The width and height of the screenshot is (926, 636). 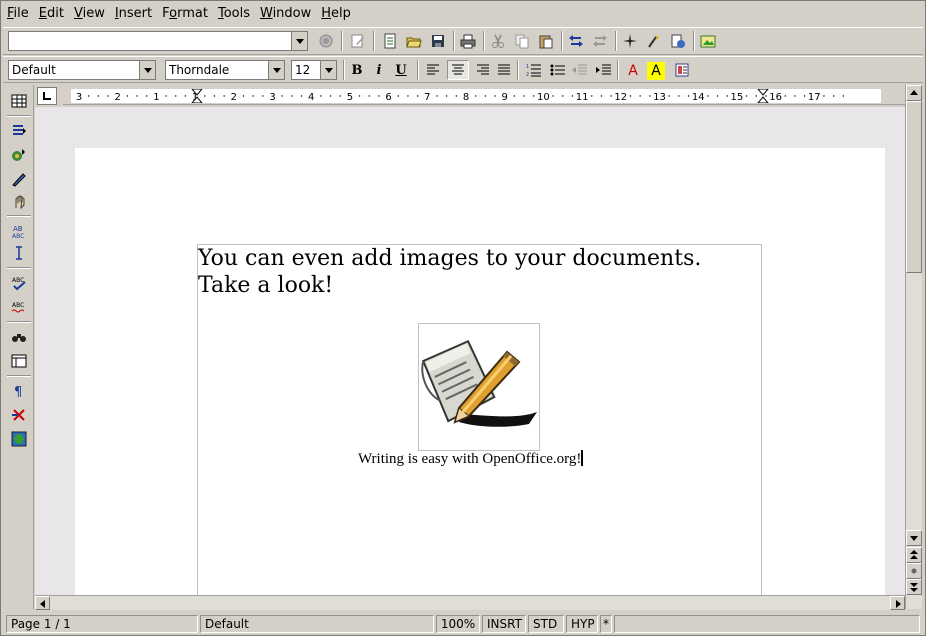 What do you see at coordinates (19, 179) in the screenshot?
I see `show-draw-functions-button` at bounding box center [19, 179].